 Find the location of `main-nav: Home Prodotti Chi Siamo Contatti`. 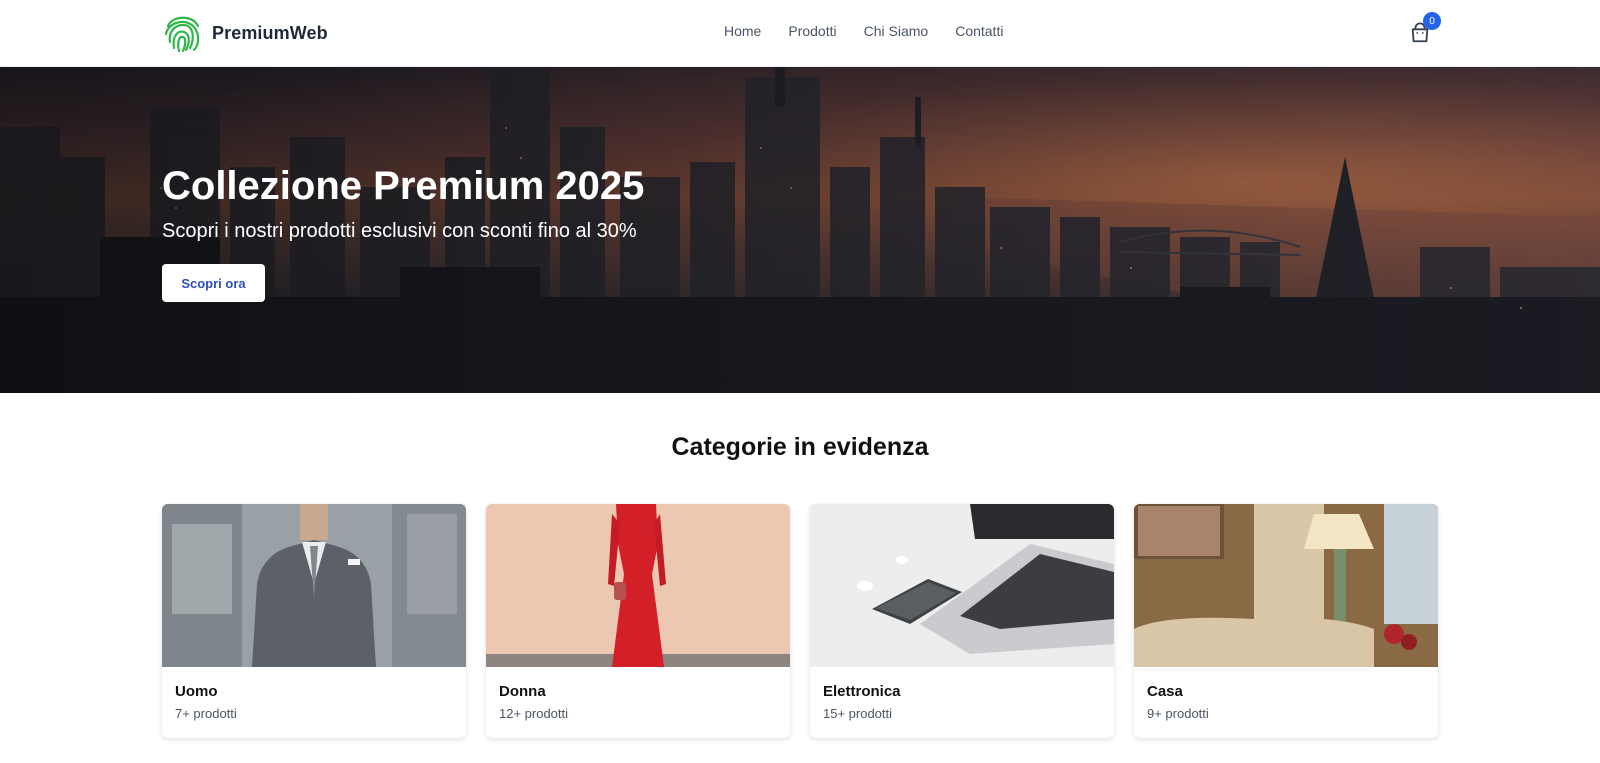

main-nav: Home Prodotti Chi Siamo Contatti is located at coordinates (863, 31).